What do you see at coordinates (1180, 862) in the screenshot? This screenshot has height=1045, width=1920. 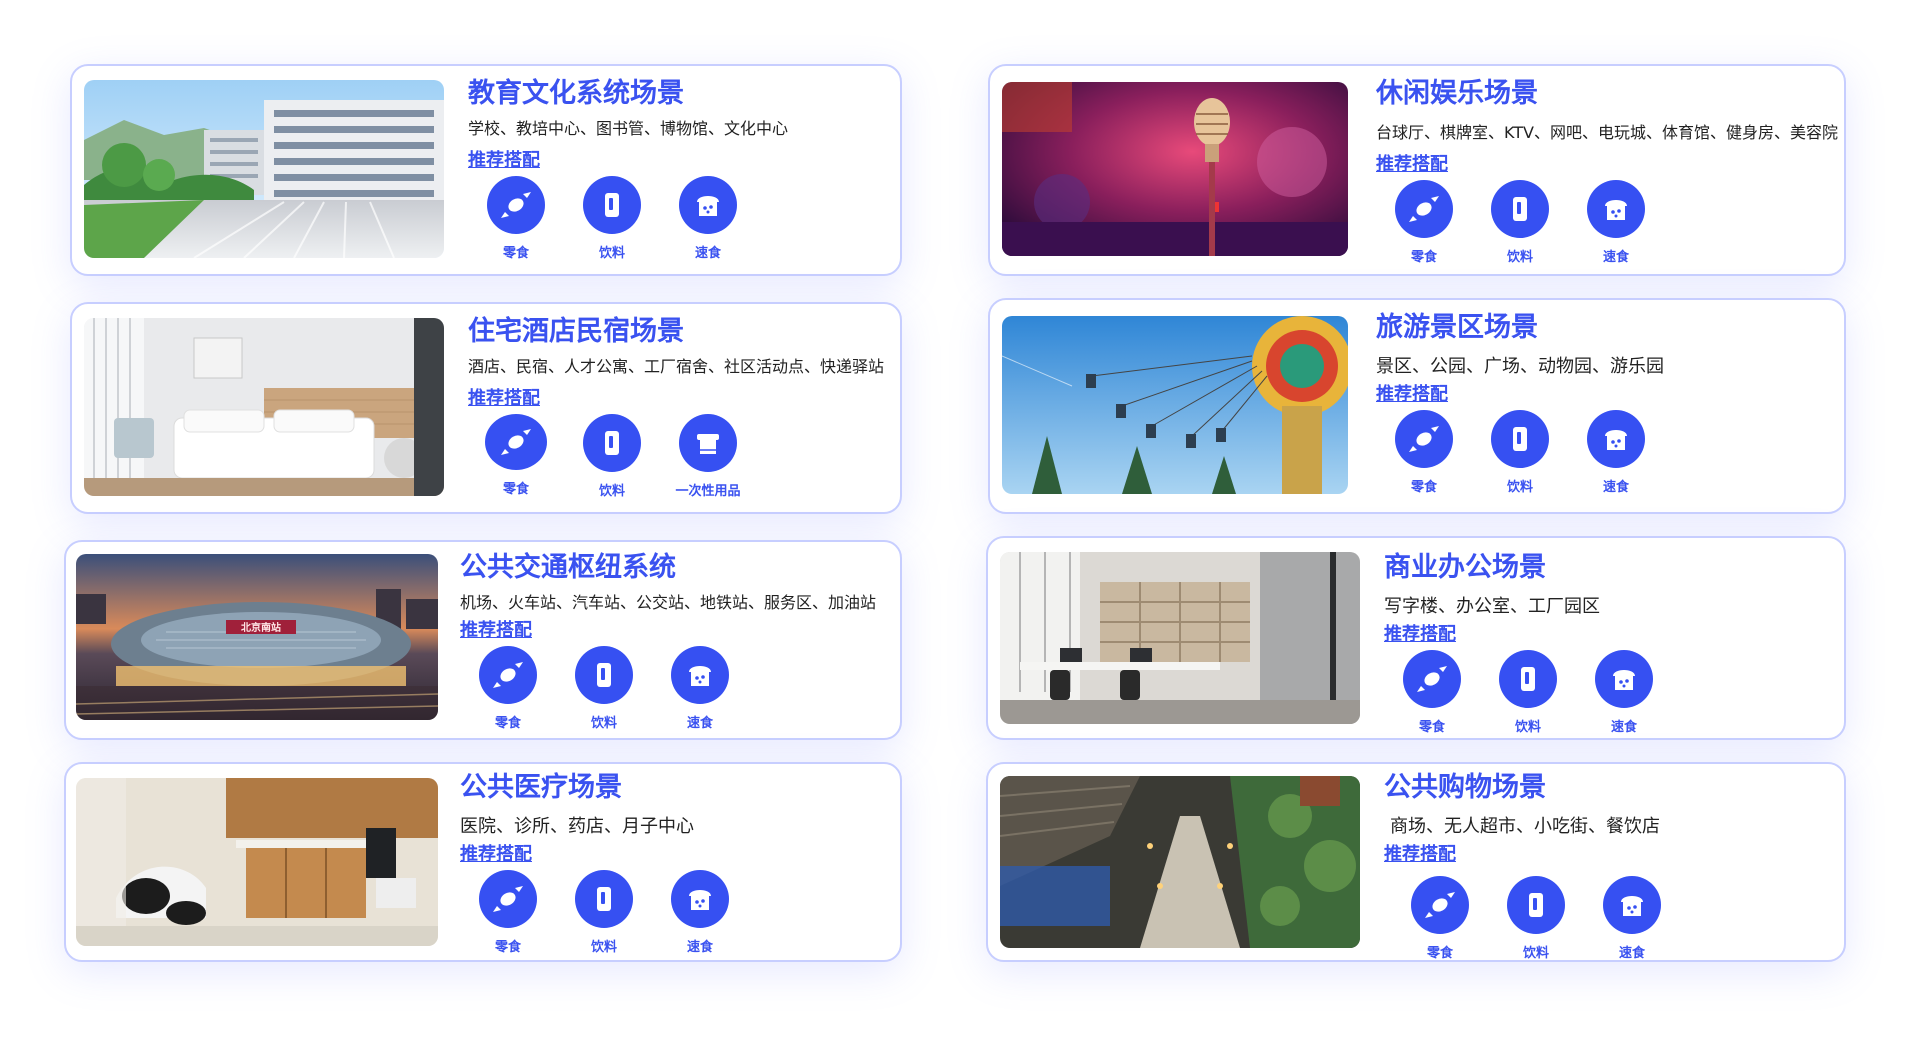 I see `shopping-street-photo` at bounding box center [1180, 862].